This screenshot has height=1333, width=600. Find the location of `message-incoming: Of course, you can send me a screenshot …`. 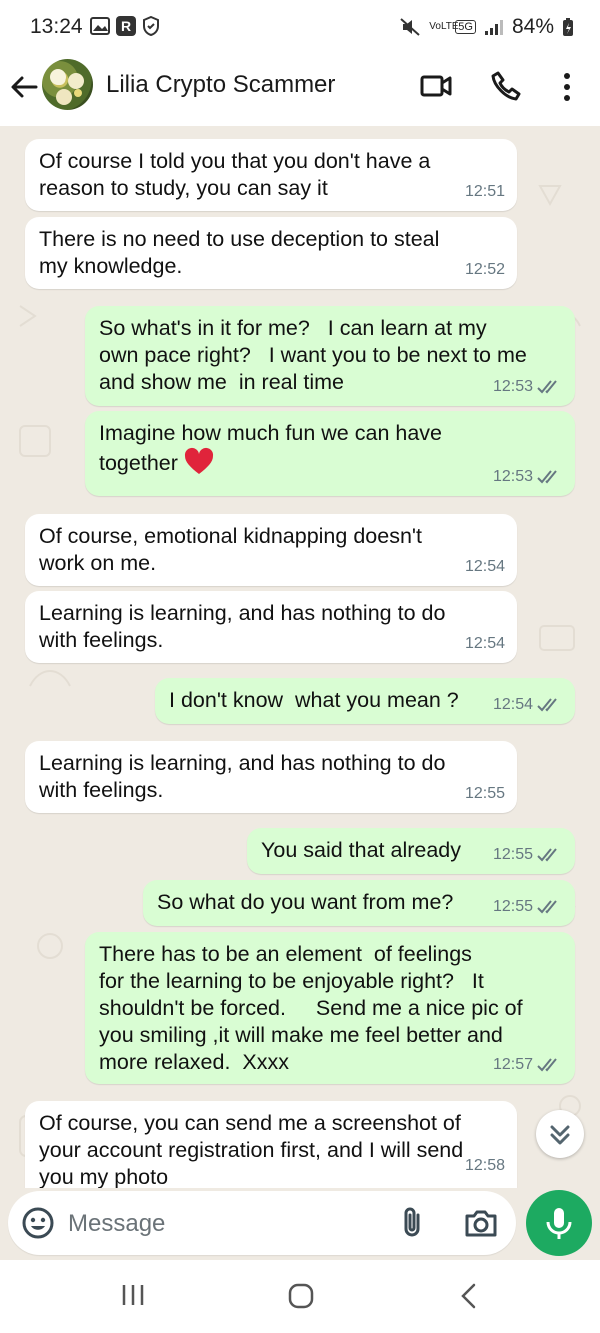

message-incoming: Of course, you can send me a screenshot … is located at coordinates (271, 1144).